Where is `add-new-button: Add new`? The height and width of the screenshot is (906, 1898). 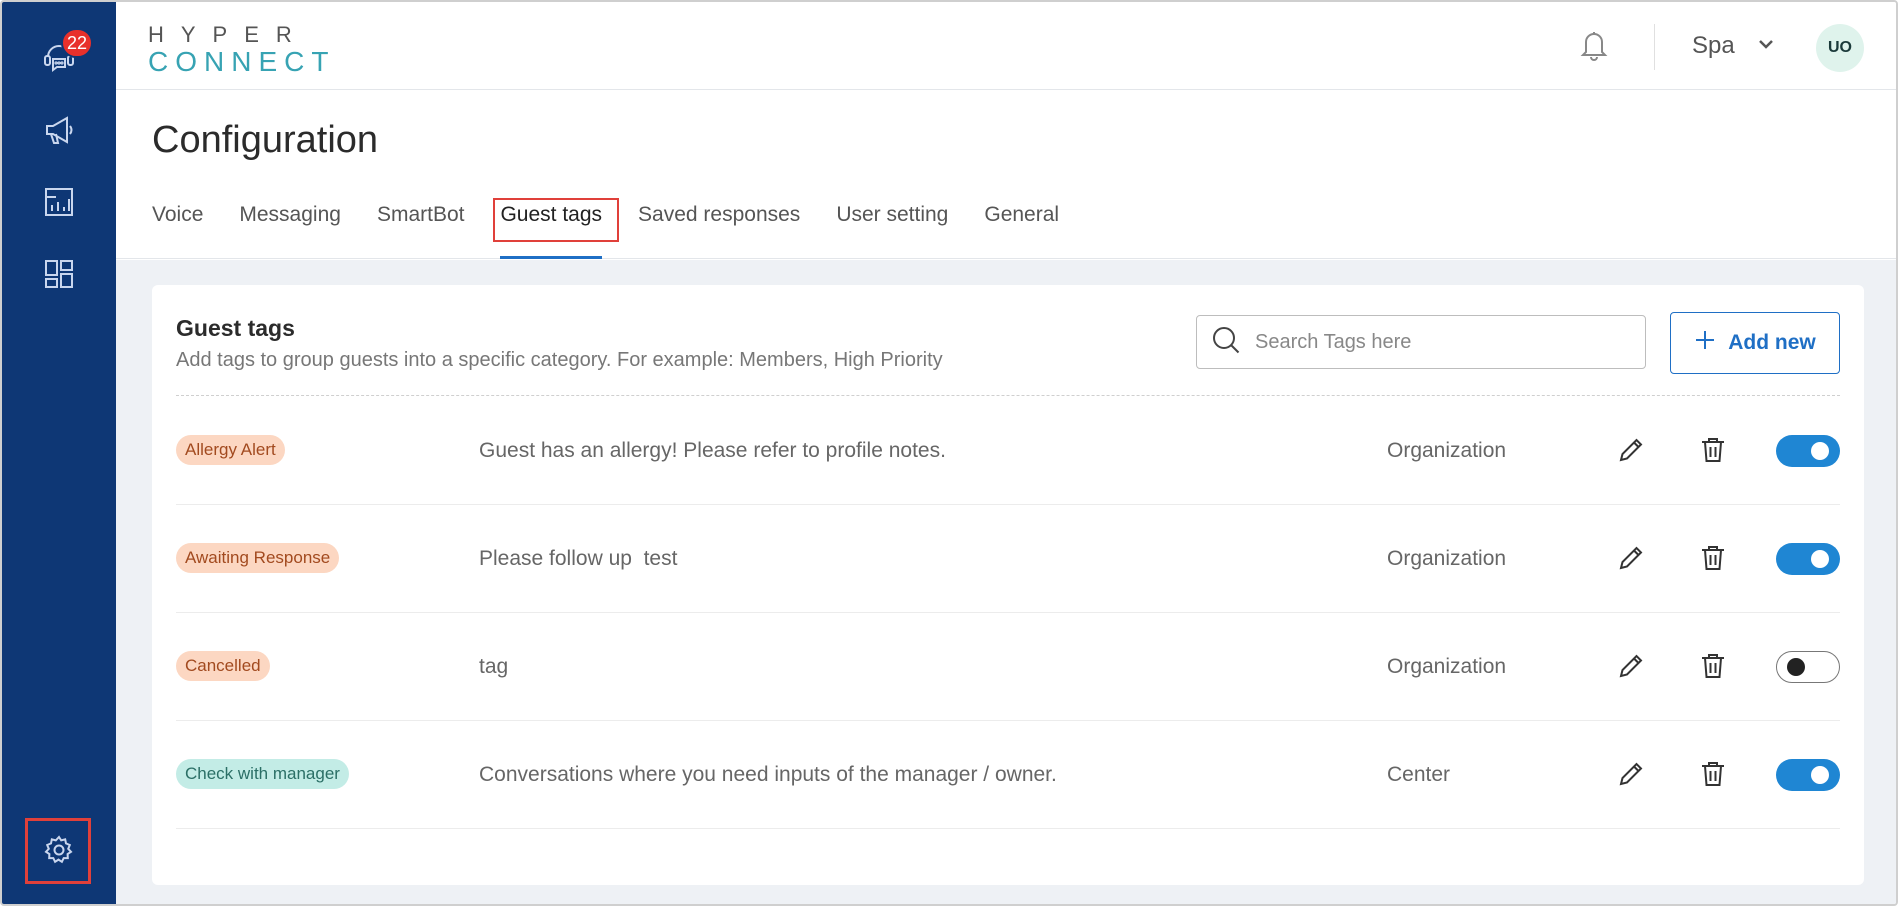 add-new-button: Add new is located at coordinates (1755, 343).